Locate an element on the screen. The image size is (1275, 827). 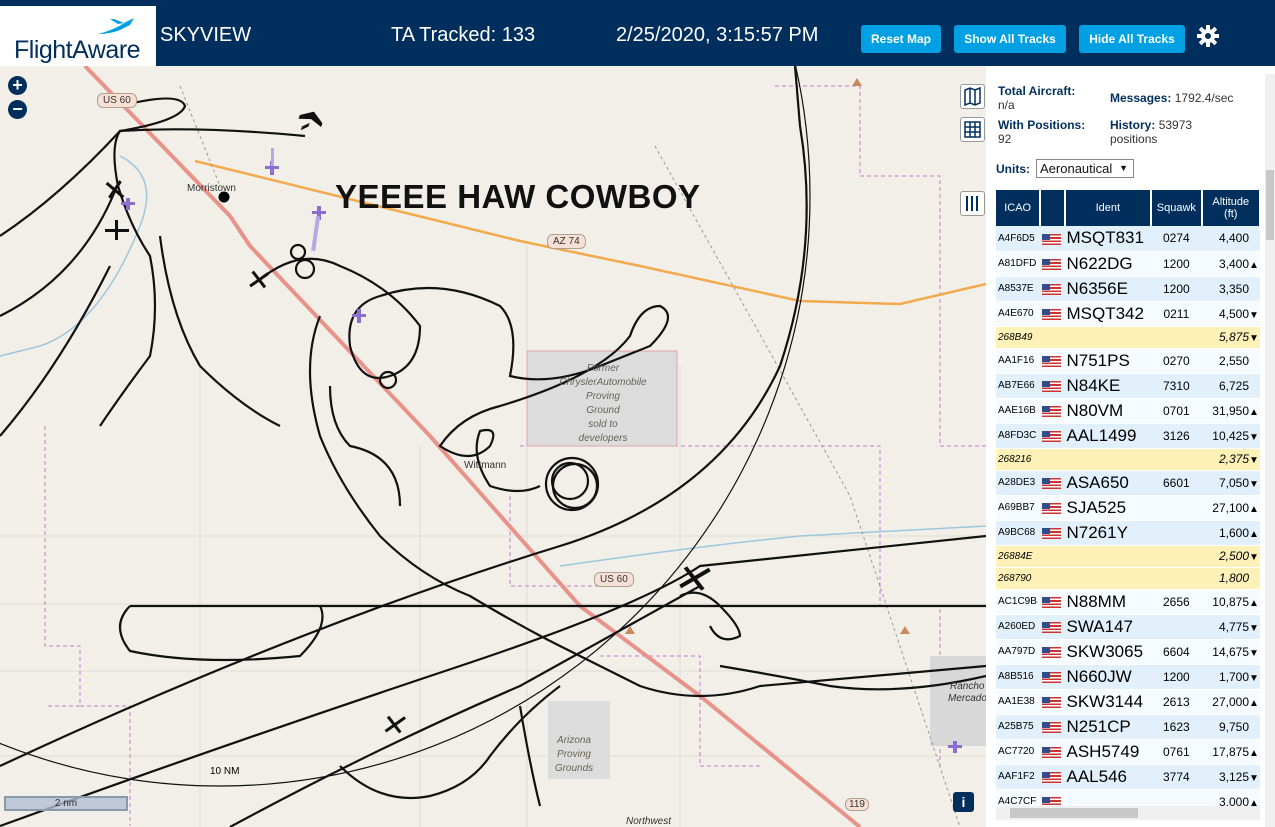
info-button: i is located at coordinates (963, 802).